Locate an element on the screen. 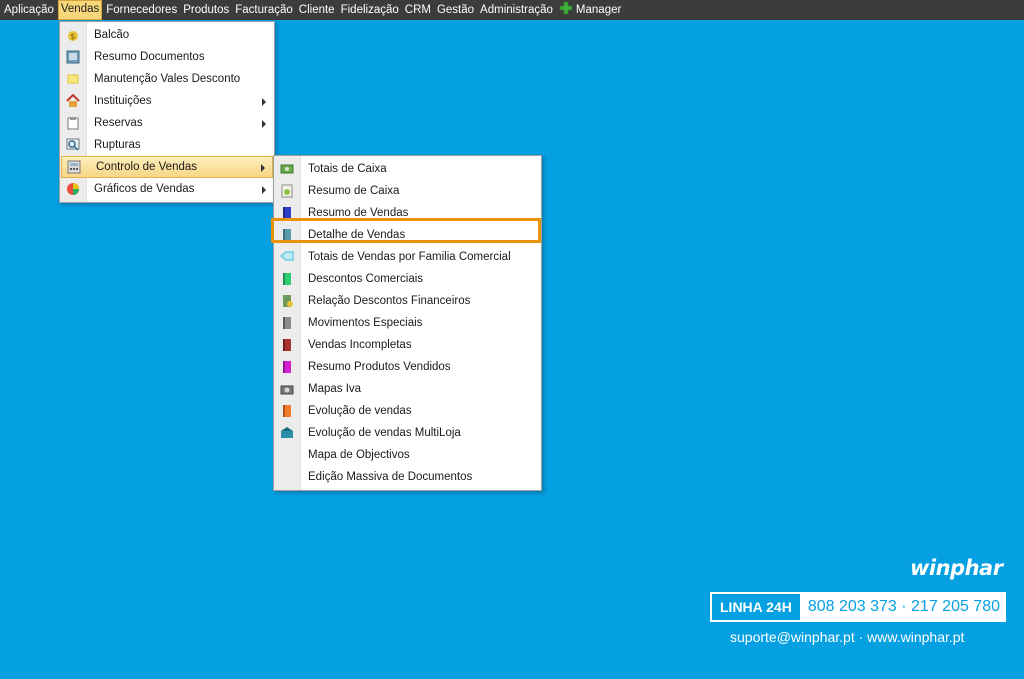  menu-item-resumo-produtos-vendidos: Resumo Produtos Vendidos is located at coordinates (407, 367).